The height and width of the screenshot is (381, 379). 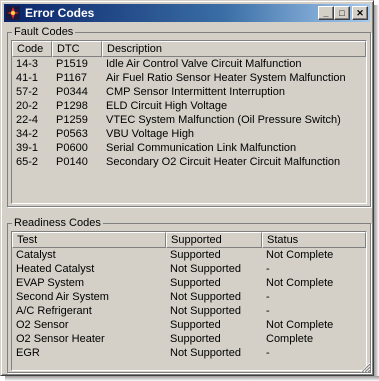 I want to click on readiness-status: Complete, so click(x=290, y=339).